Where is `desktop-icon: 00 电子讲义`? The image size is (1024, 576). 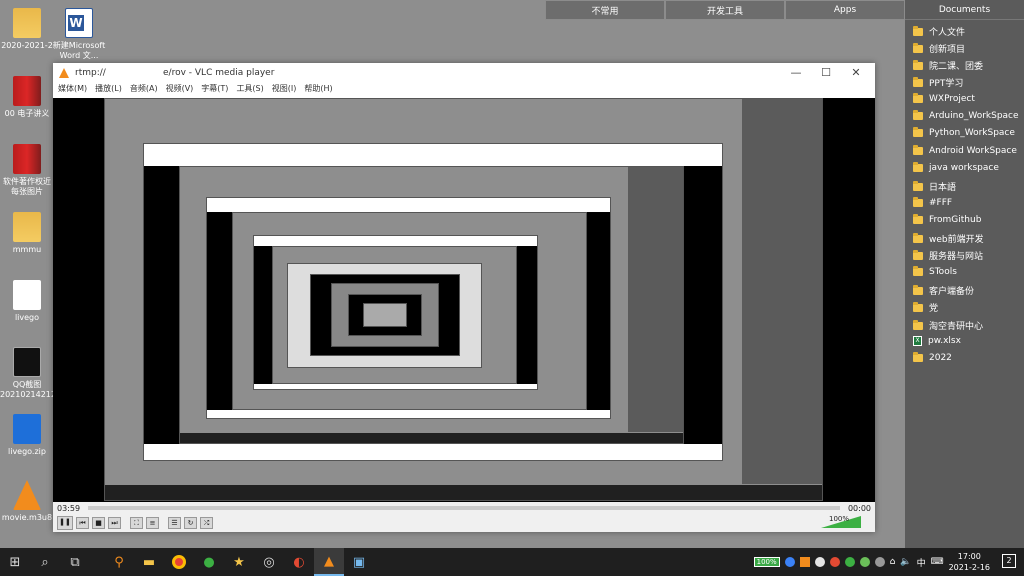
desktop-icon: 00 电子讲义 is located at coordinates (27, 97).